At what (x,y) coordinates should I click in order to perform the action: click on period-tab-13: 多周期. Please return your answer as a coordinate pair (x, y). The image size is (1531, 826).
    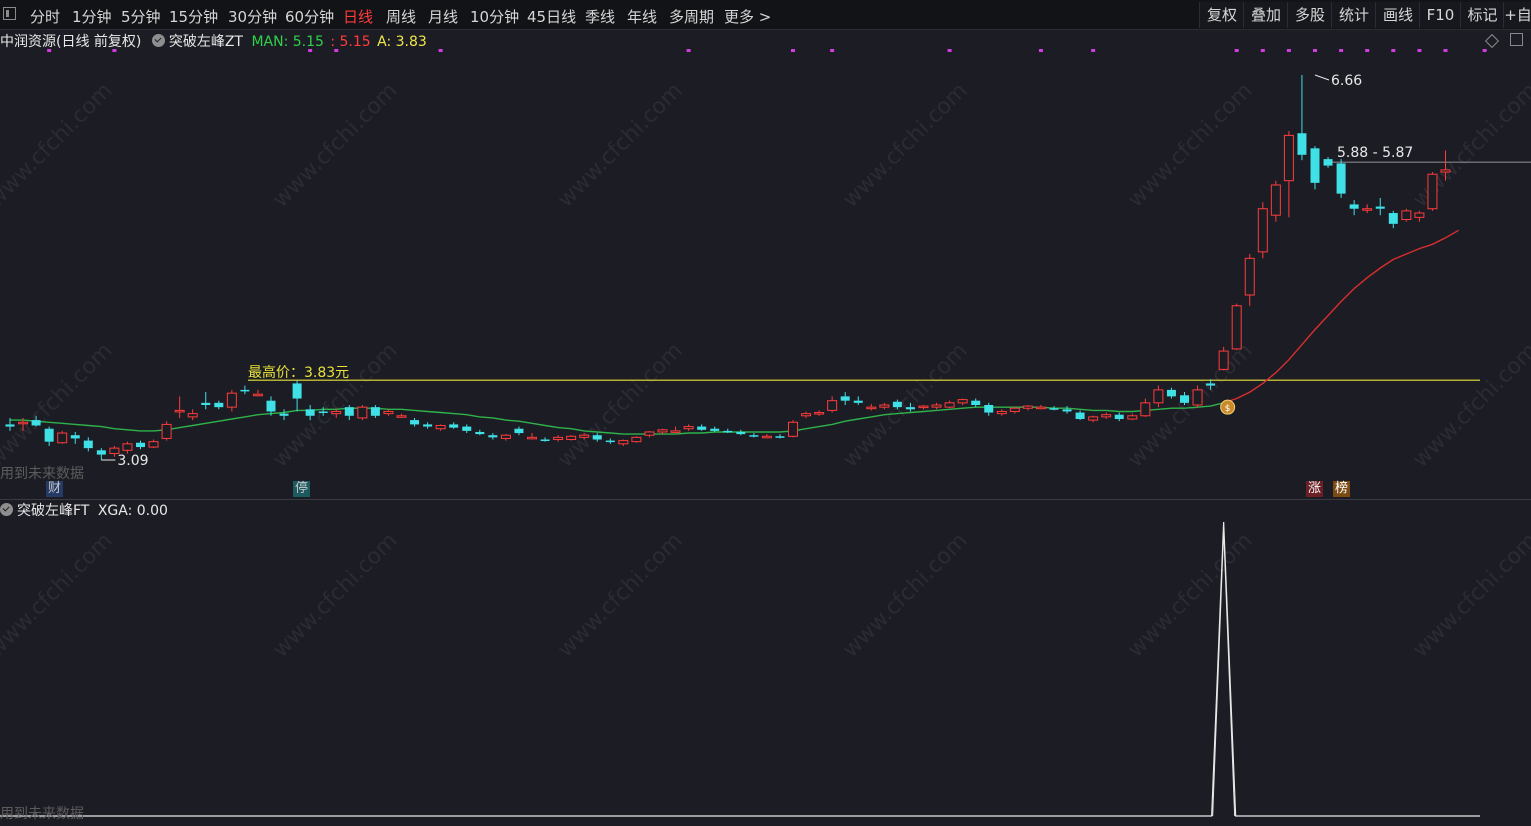
    Looking at the image, I should click on (691, 16).